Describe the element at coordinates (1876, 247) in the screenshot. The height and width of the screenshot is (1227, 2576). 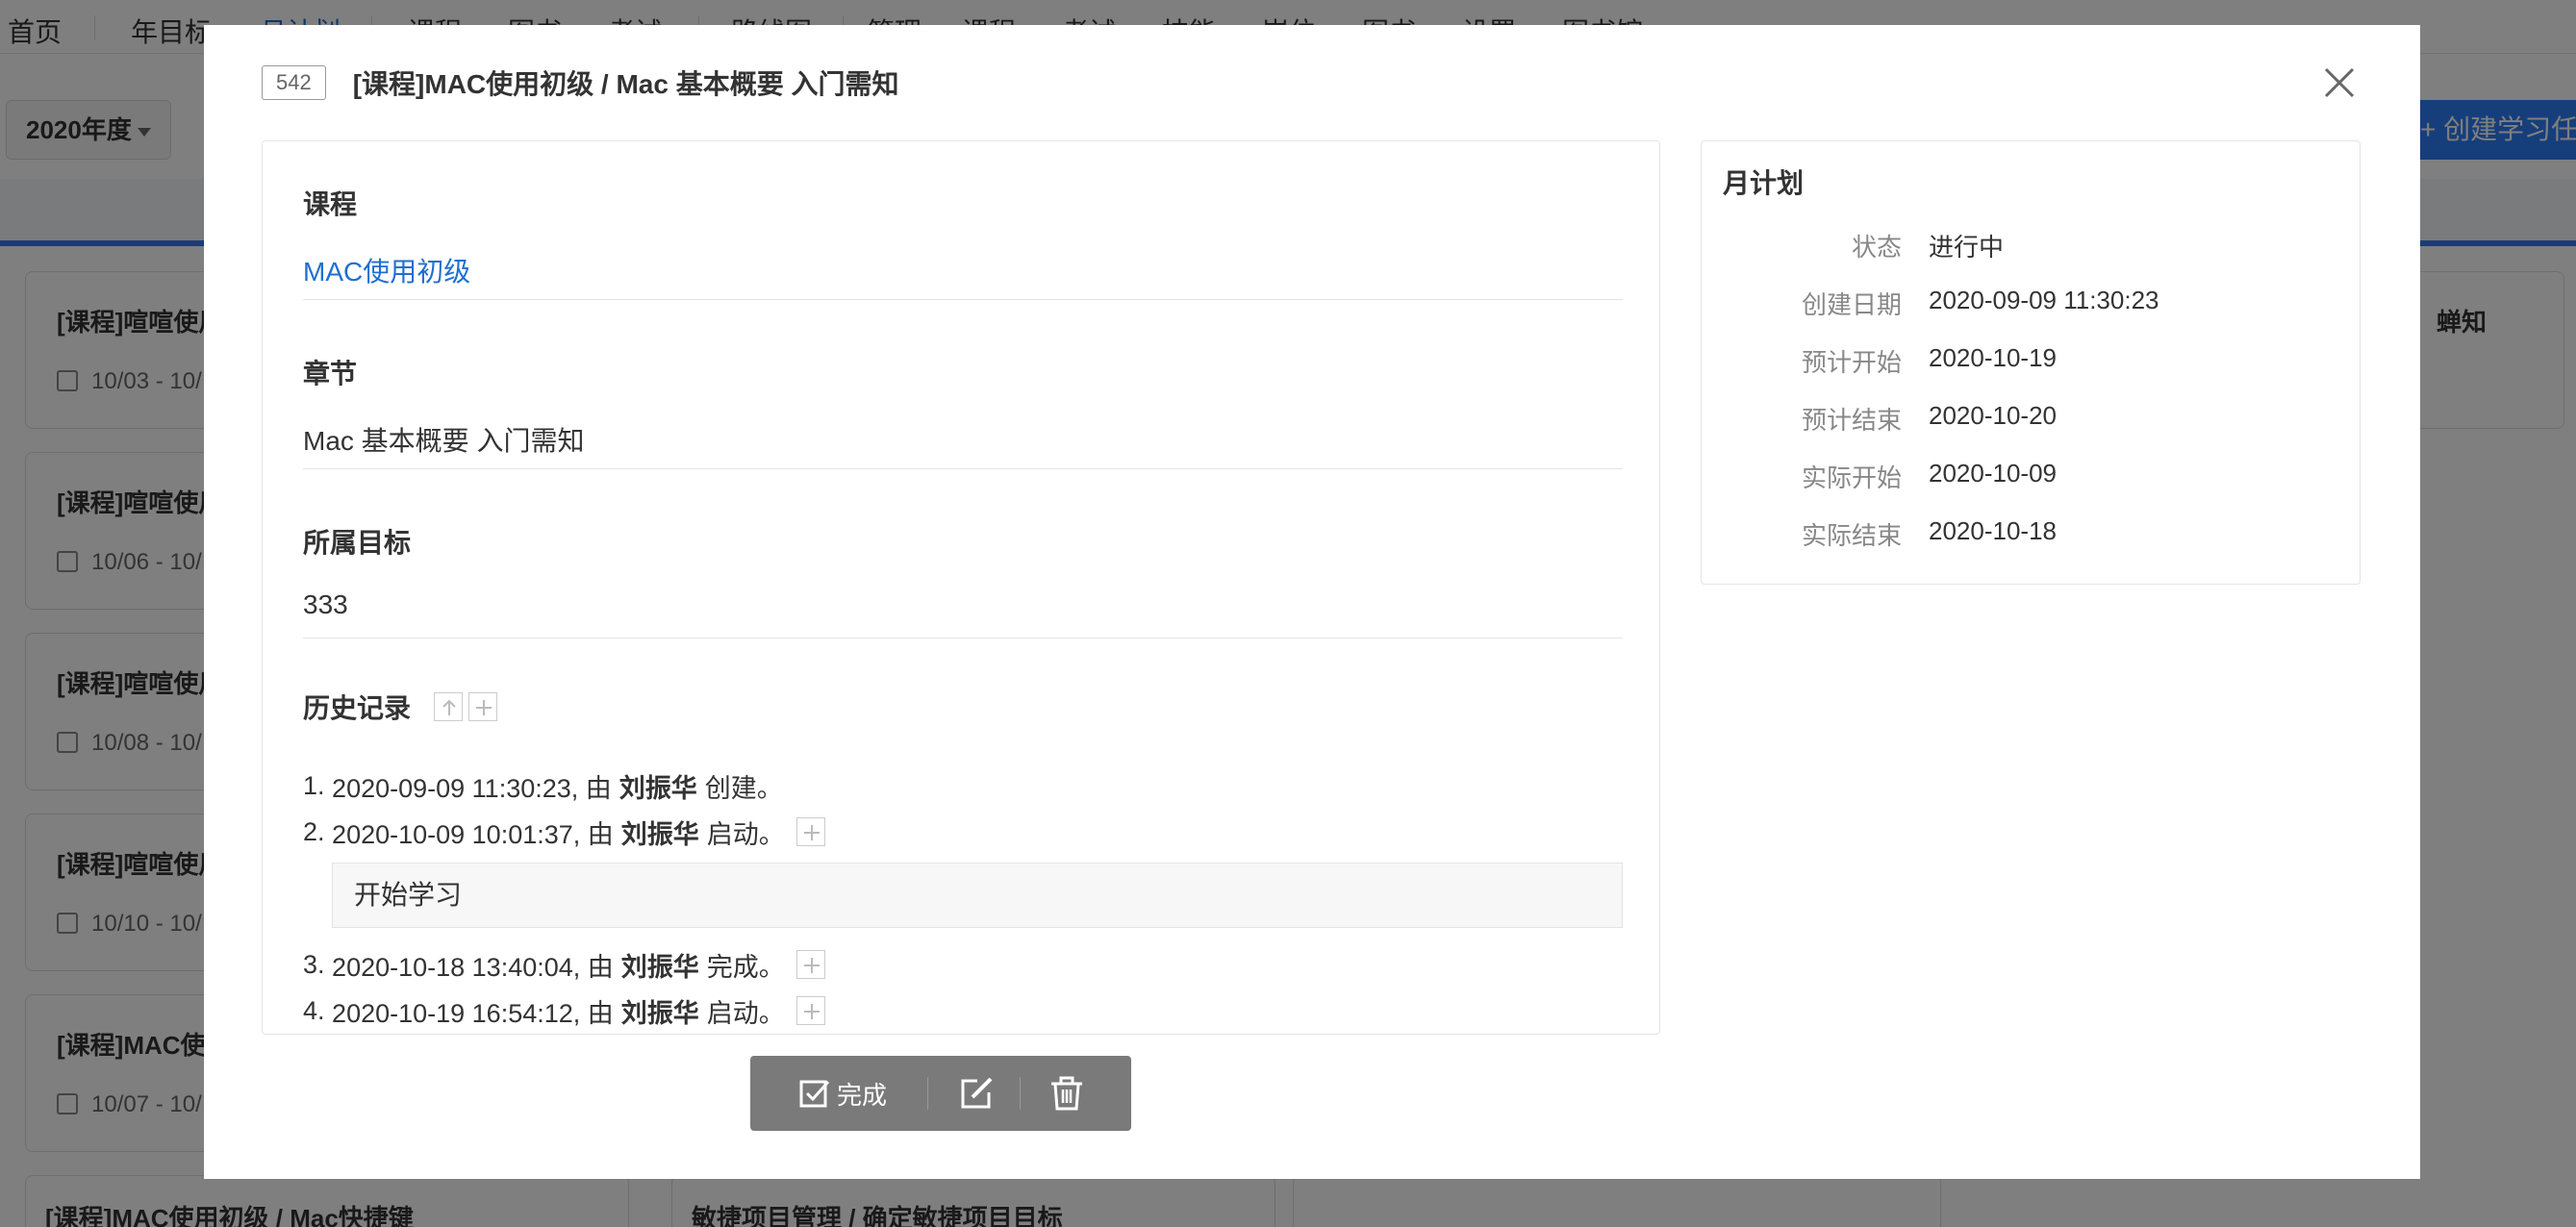
I see `plan-key: 状态` at that location.